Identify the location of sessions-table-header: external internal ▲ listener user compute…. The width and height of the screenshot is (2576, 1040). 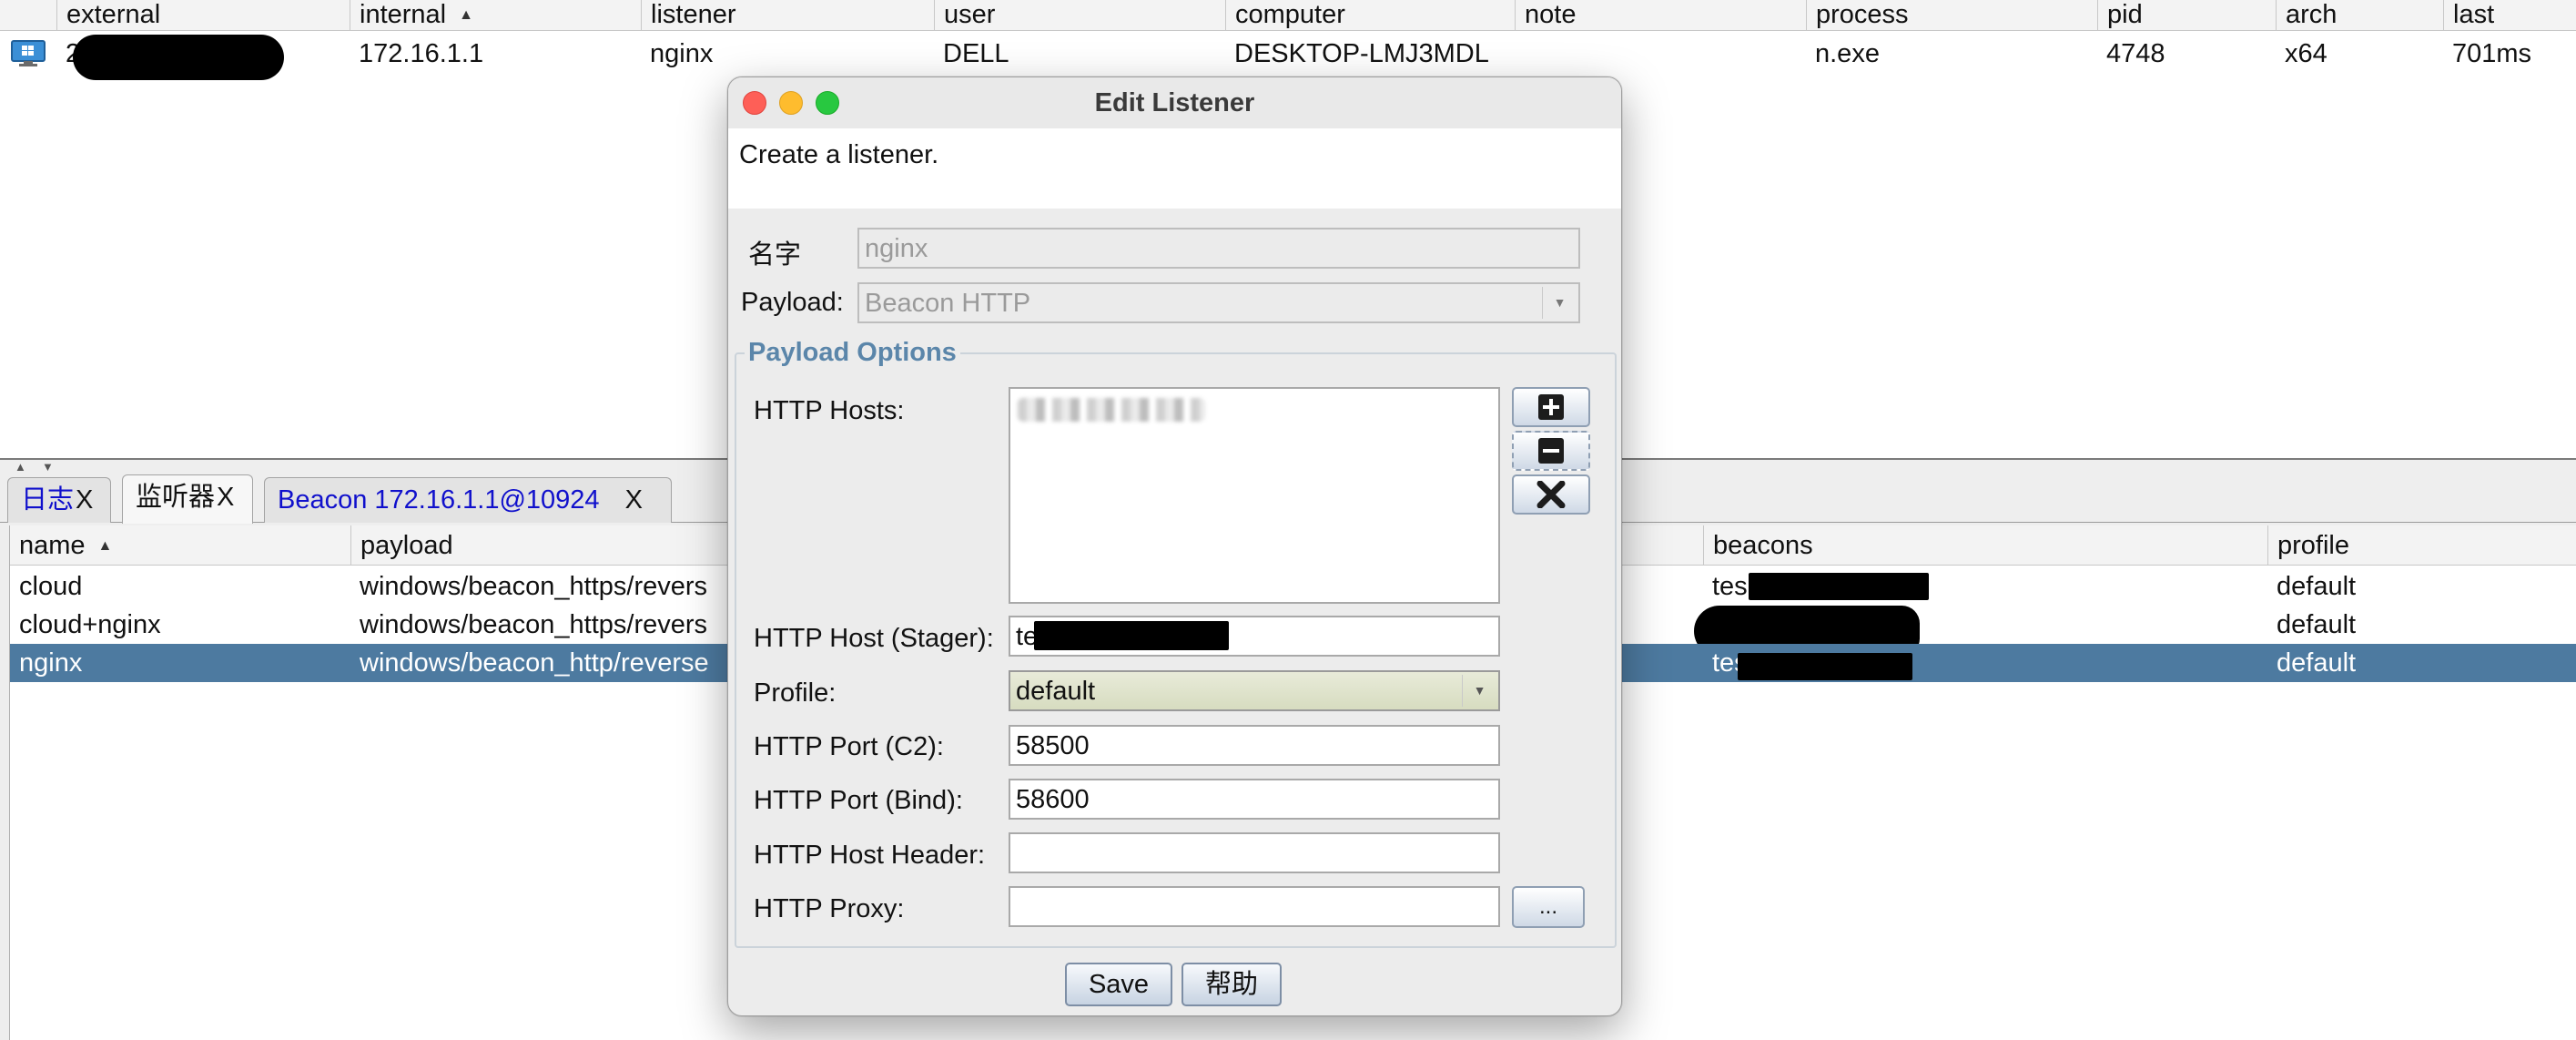
(1288, 15).